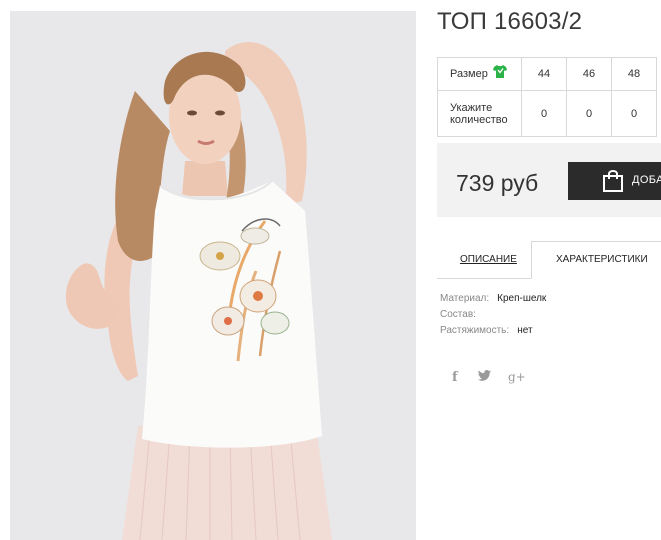 This screenshot has height=540, width=661. Describe the element at coordinates (484, 377) in the screenshot. I see `twitter-icon` at that location.